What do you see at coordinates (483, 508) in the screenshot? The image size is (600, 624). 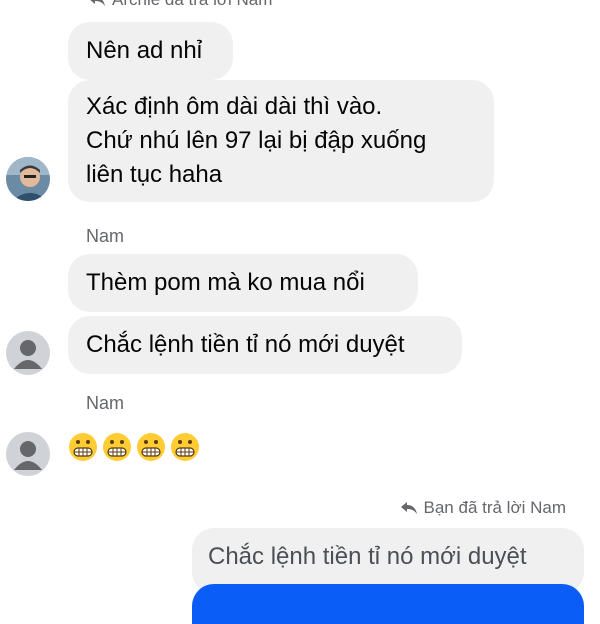 I see `reply-note-self: Bạn đã trả lời Nam` at bounding box center [483, 508].